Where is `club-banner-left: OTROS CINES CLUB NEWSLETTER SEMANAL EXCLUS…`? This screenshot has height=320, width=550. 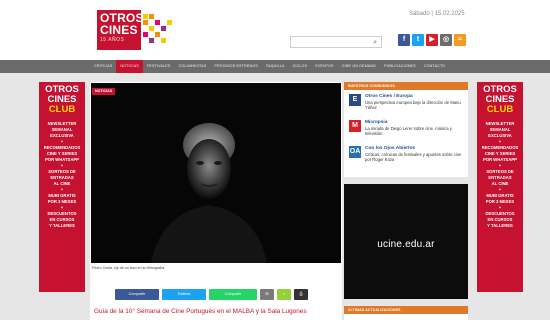
club-banner-left: OTROS CINES CLUB NEWSLETTER SEMANAL EXCLUS… is located at coordinates (62, 187).